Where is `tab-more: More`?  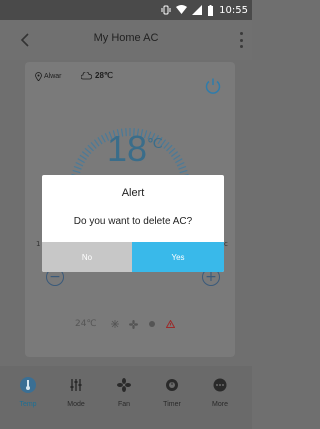 tab-more: More is located at coordinates (220, 392).